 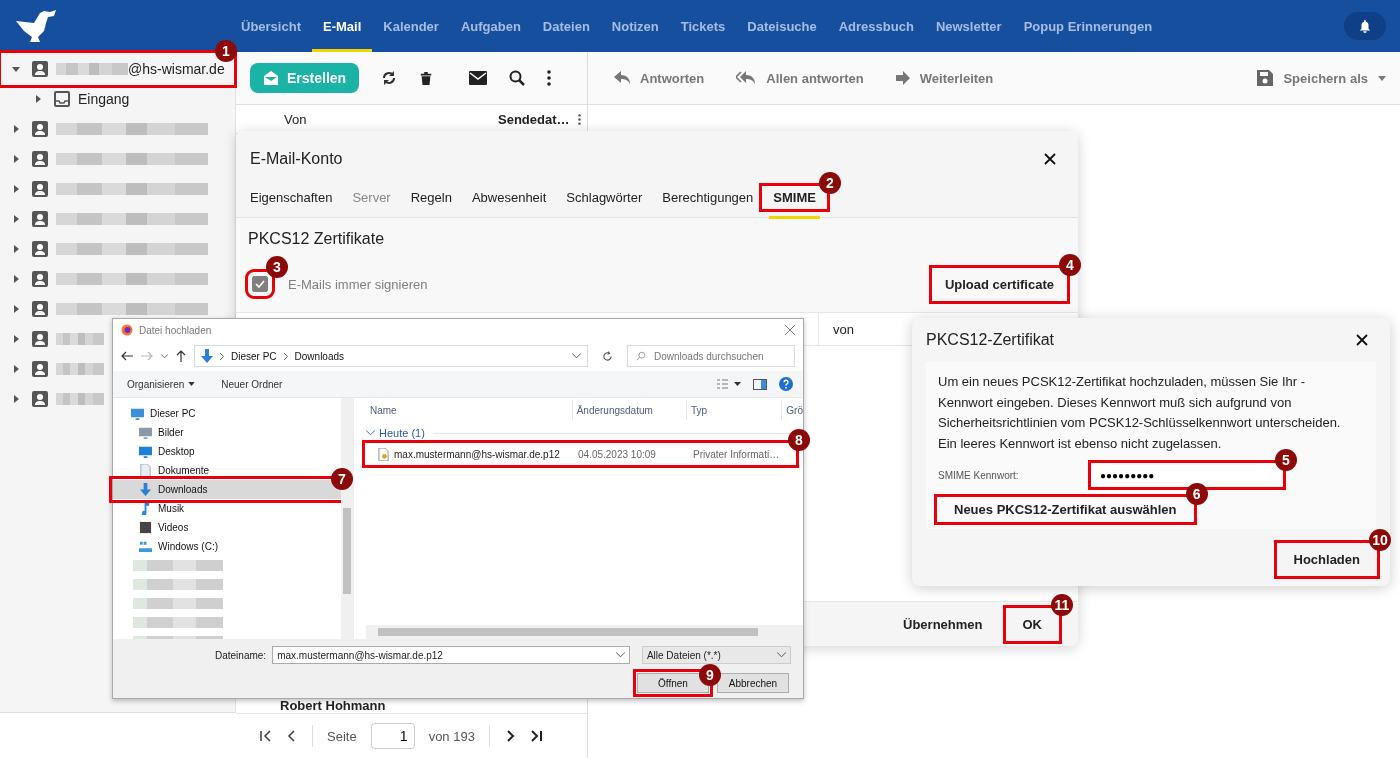 What do you see at coordinates (943, 624) in the screenshot?
I see `dialog-button: Übernehmen` at bounding box center [943, 624].